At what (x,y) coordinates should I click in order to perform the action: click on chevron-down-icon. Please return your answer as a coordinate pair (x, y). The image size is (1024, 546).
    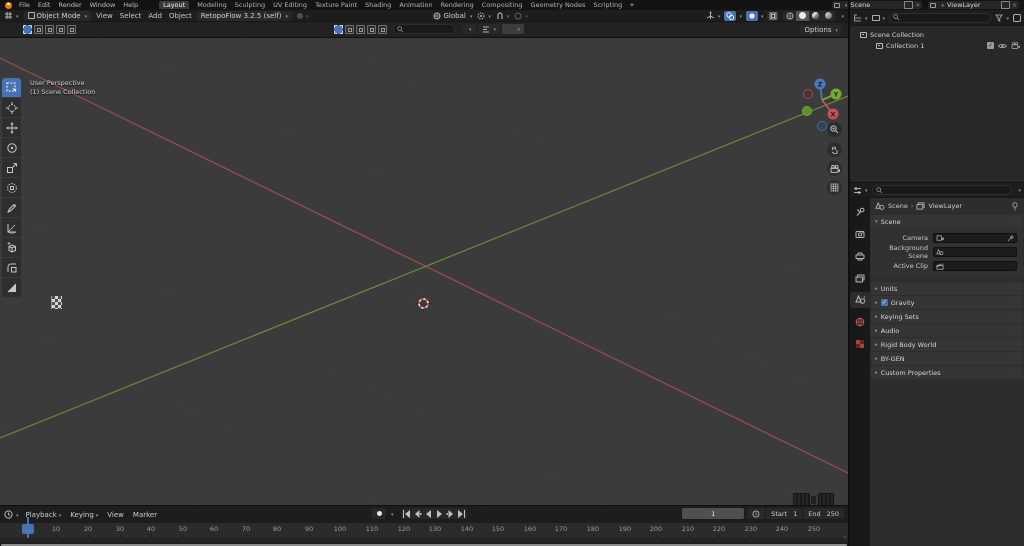
    Looking at the image, I should click on (1018, 190).